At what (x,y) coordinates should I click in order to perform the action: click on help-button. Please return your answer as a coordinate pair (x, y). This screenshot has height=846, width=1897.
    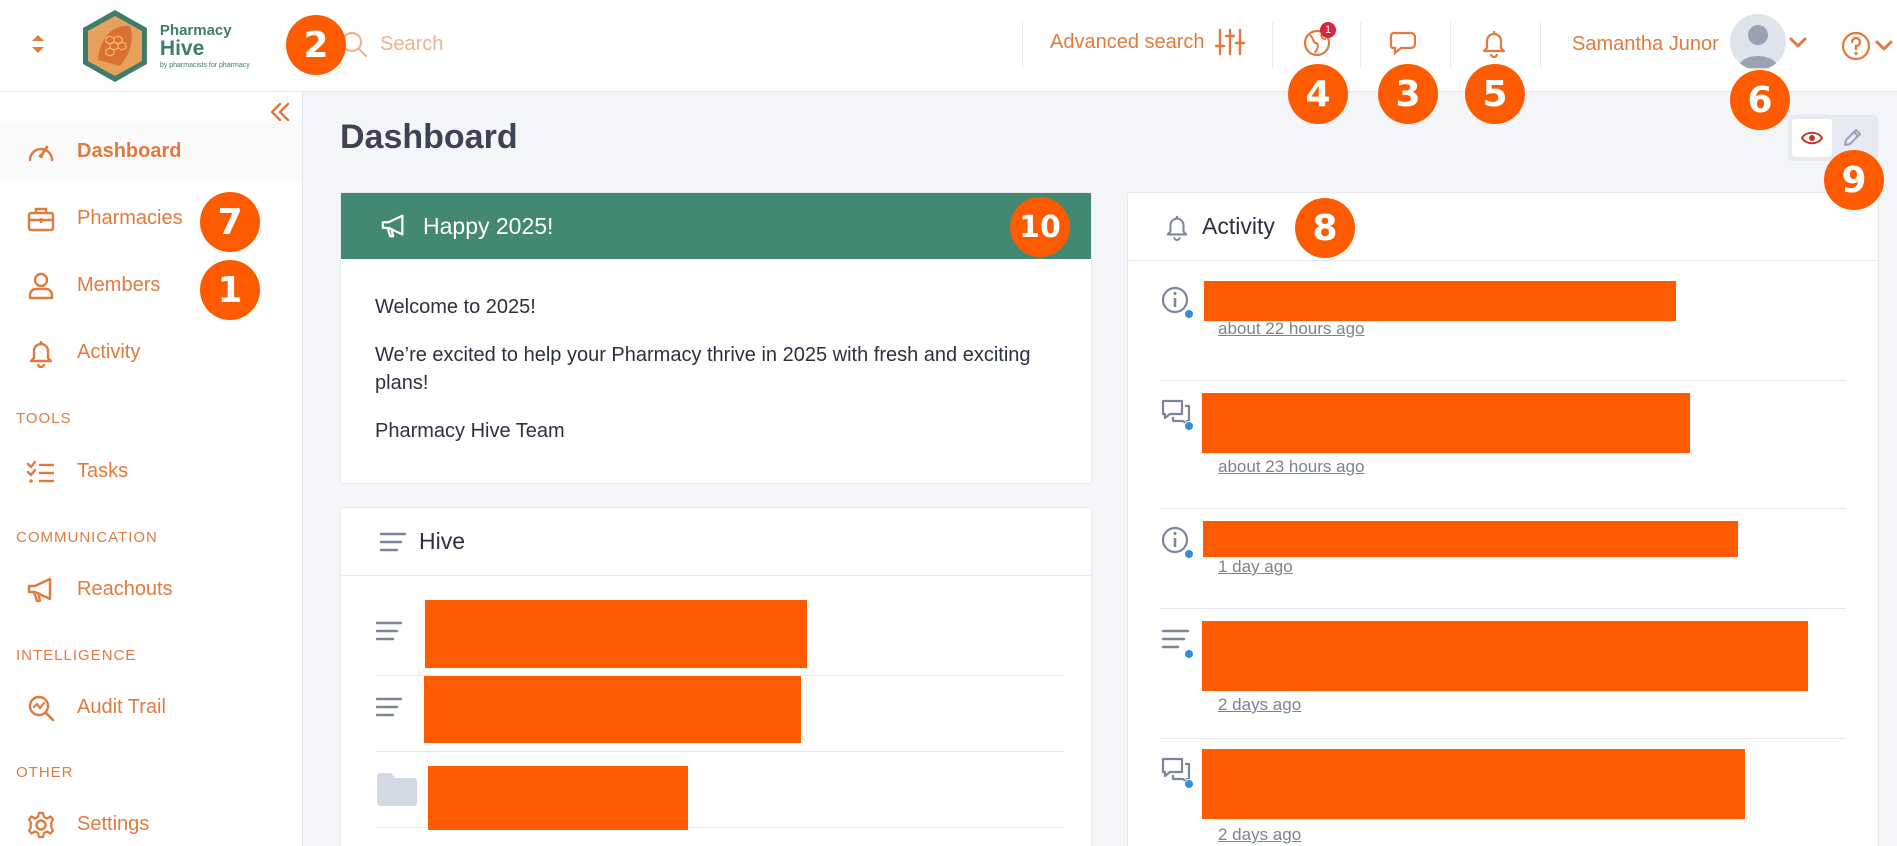
    Looking at the image, I should click on (1867, 46).